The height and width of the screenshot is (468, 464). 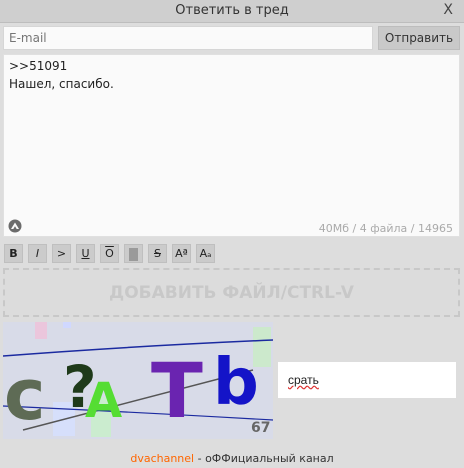 I want to click on spoiler-button, so click(x=133, y=253).